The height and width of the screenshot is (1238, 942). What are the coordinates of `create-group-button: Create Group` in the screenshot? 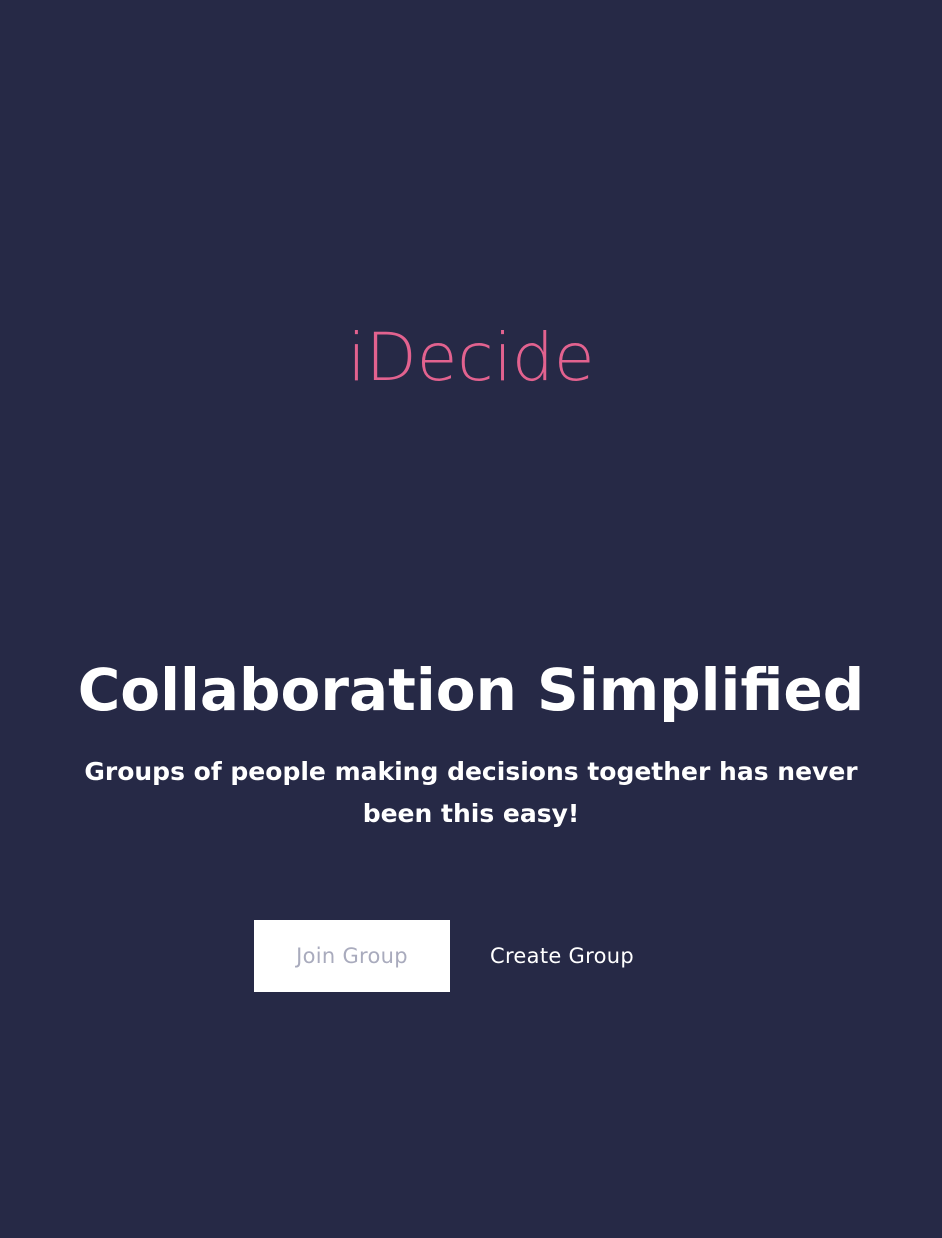 It's located at (562, 956).